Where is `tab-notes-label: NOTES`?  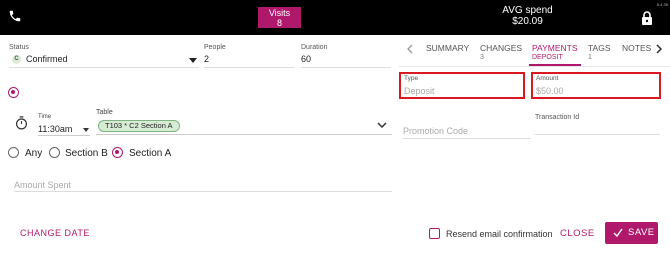
tab-notes-label: NOTES is located at coordinates (637, 48).